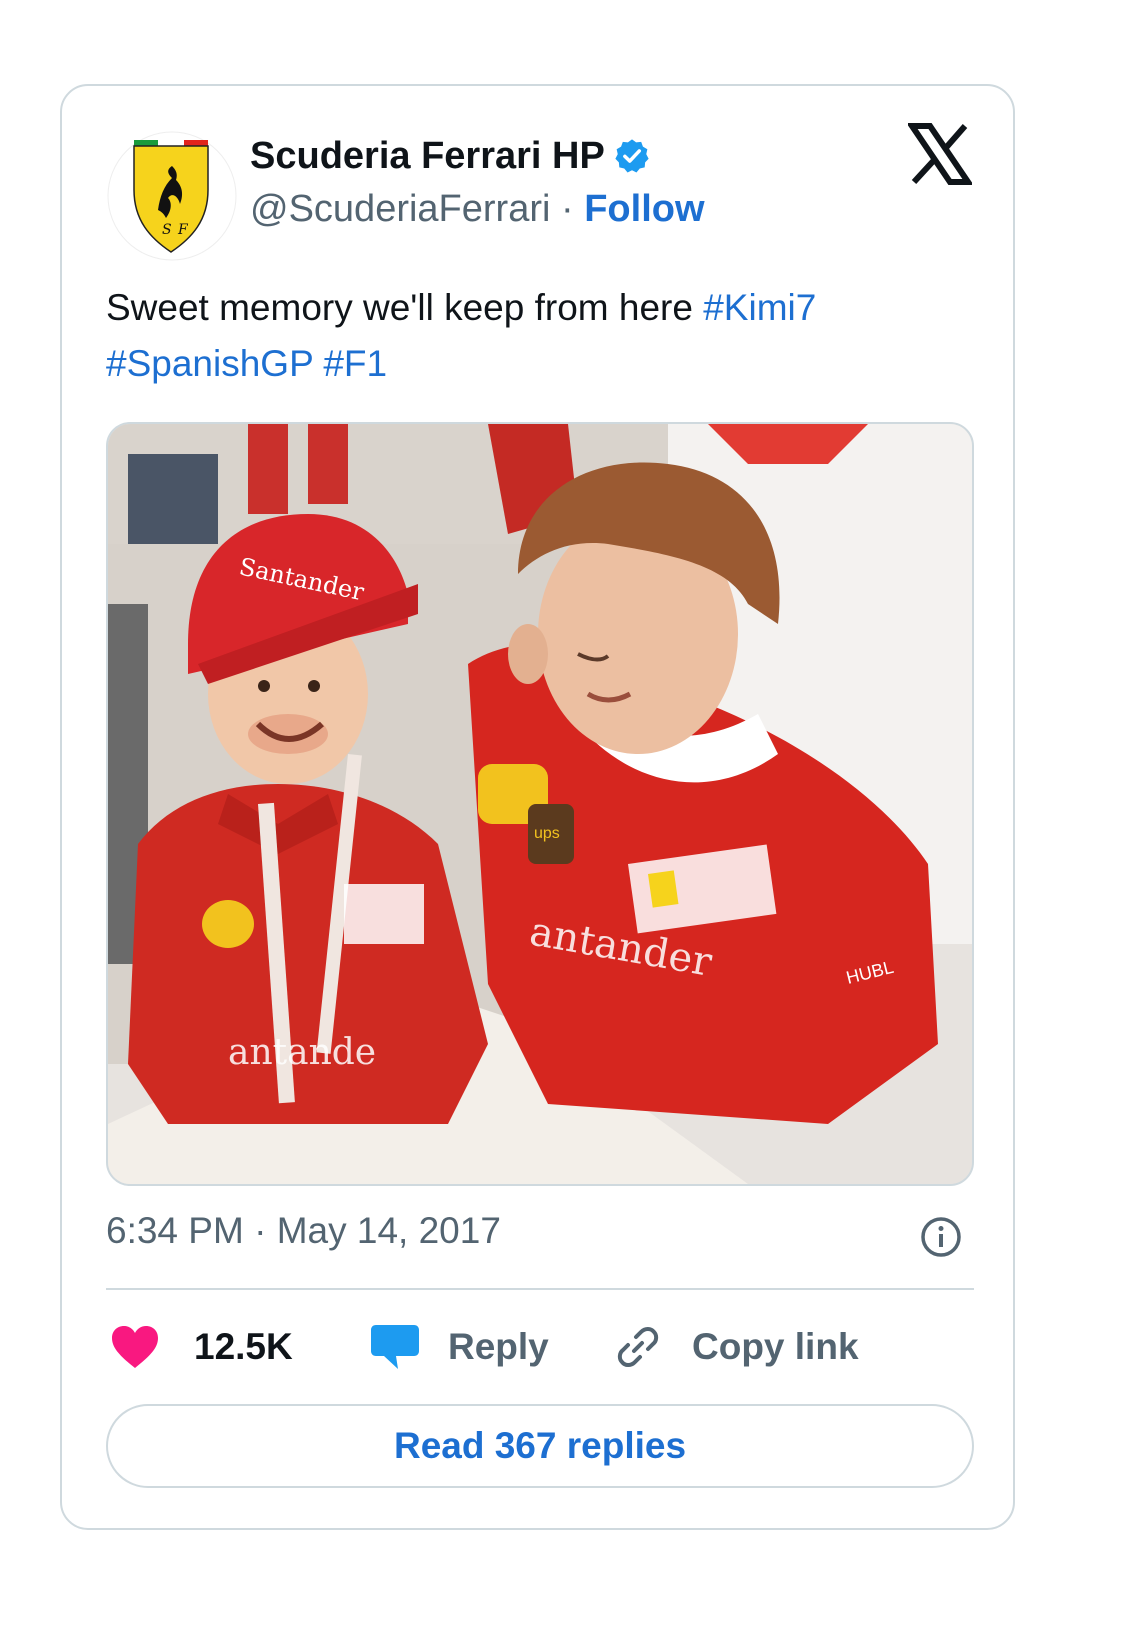 This screenshot has height=1641, width=1125. I want to click on like-button: 12.5K, so click(201, 1347).